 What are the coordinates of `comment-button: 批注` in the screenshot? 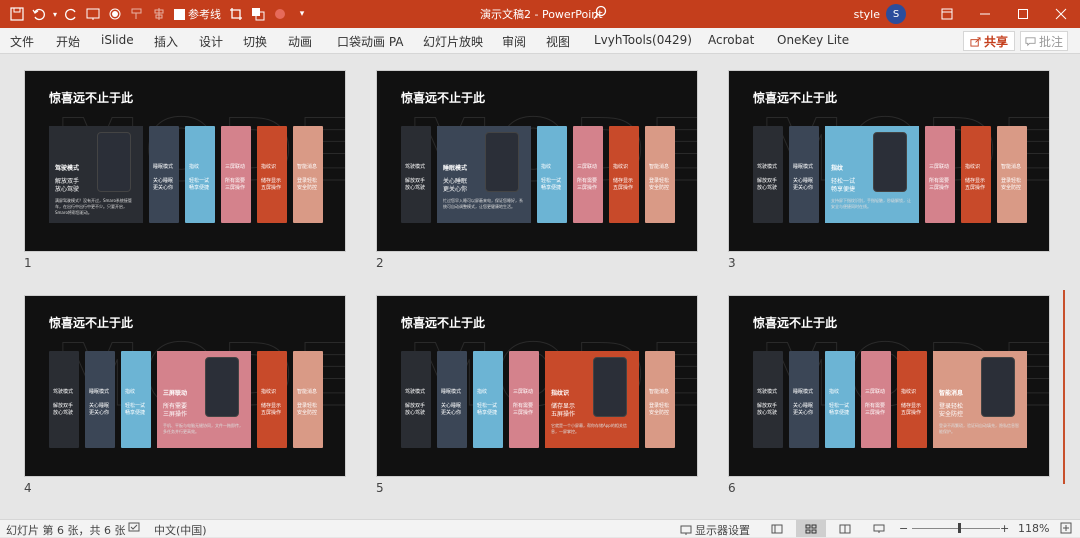 It's located at (1044, 41).